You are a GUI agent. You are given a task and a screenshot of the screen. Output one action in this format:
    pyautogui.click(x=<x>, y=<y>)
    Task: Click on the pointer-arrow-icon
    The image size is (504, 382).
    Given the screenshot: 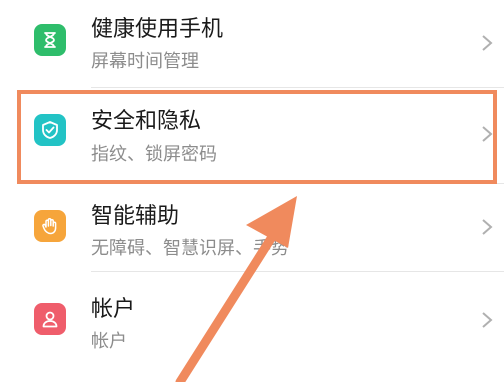 What is the action you would take?
    pyautogui.click(x=236, y=289)
    